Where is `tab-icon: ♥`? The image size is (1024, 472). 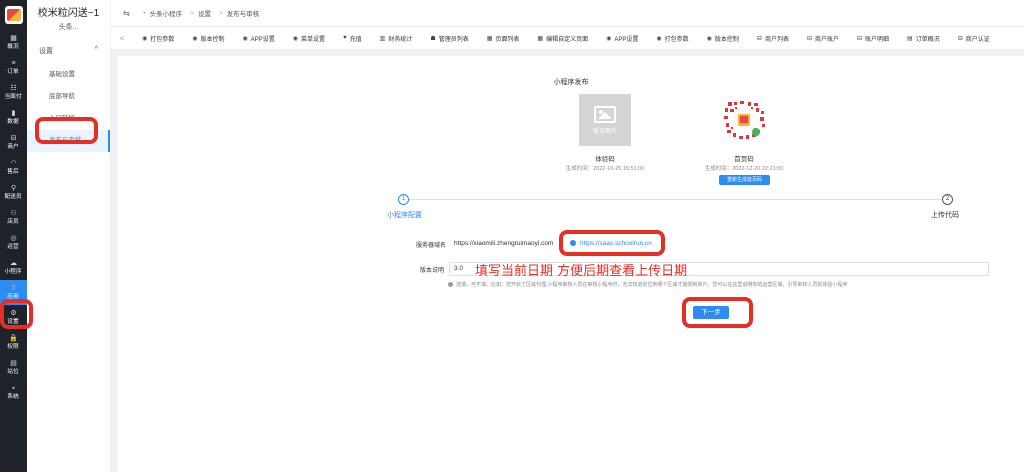 tab-icon: ♥ is located at coordinates (345, 38).